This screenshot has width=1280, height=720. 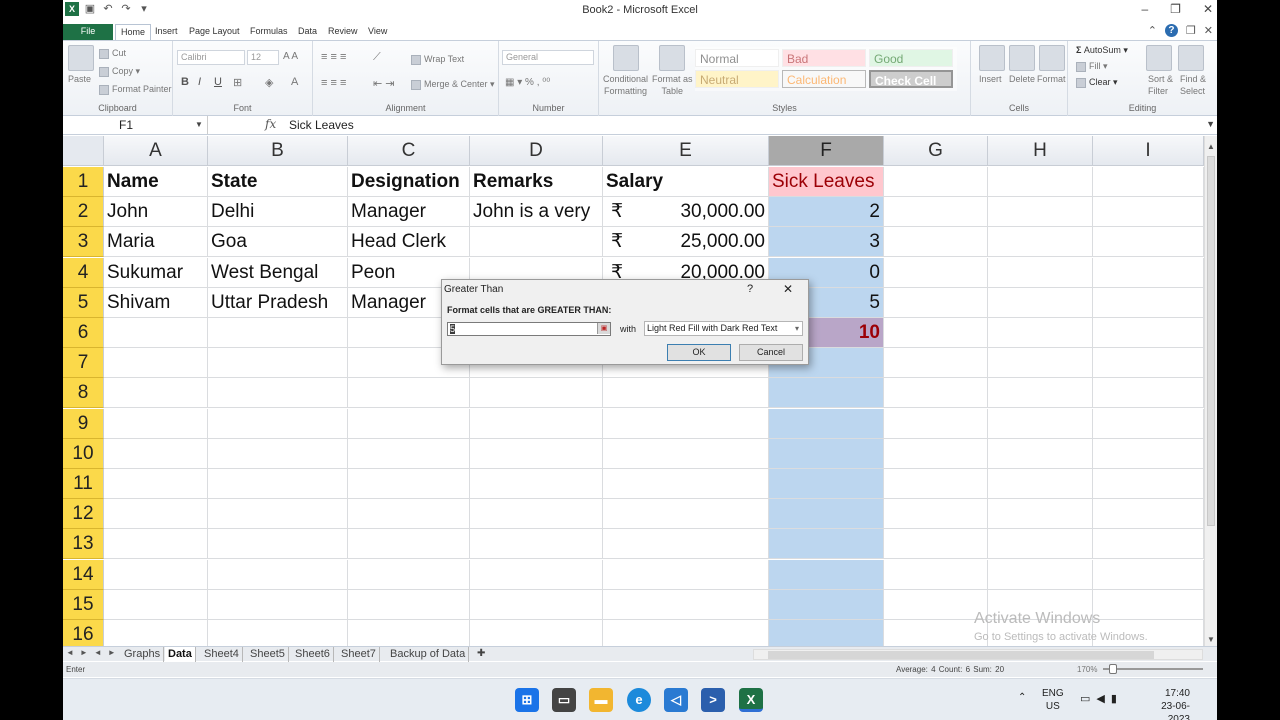 What do you see at coordinates (343, 32) in the screenshot?
I see `tab-review: Review` at bounding box center [343, 32].